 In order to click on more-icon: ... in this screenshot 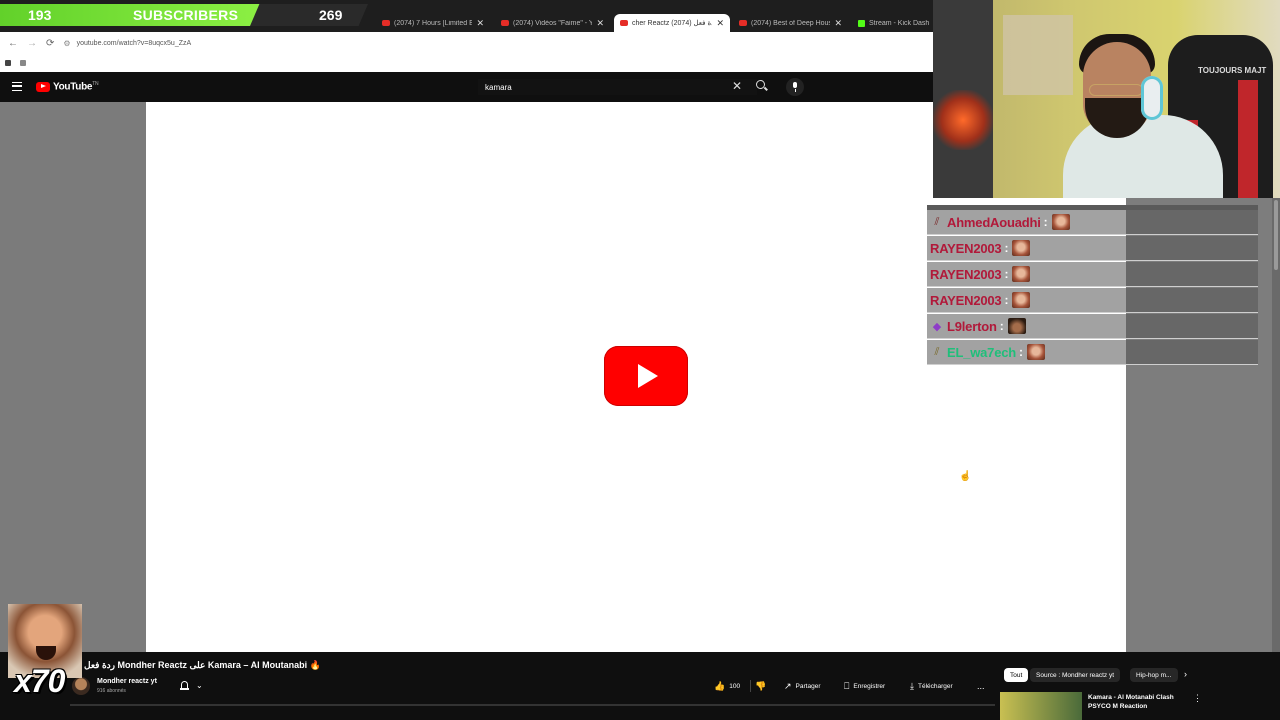, I will do `click(981, 686)`.